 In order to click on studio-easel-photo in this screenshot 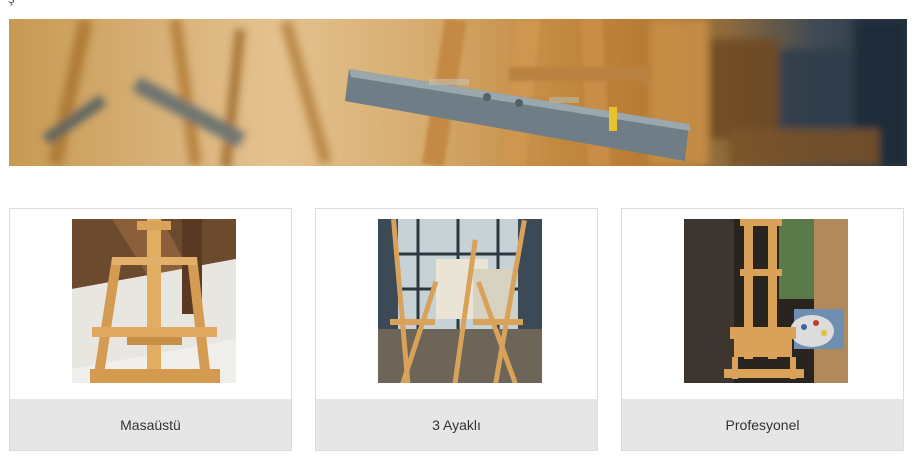, I will do `click(766, 303)`.